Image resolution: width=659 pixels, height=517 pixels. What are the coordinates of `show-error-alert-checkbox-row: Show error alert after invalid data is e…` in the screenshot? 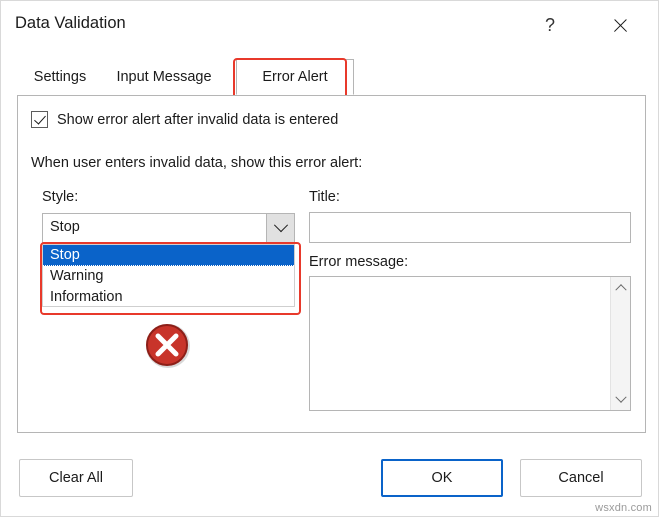 It's located at (184, 119).